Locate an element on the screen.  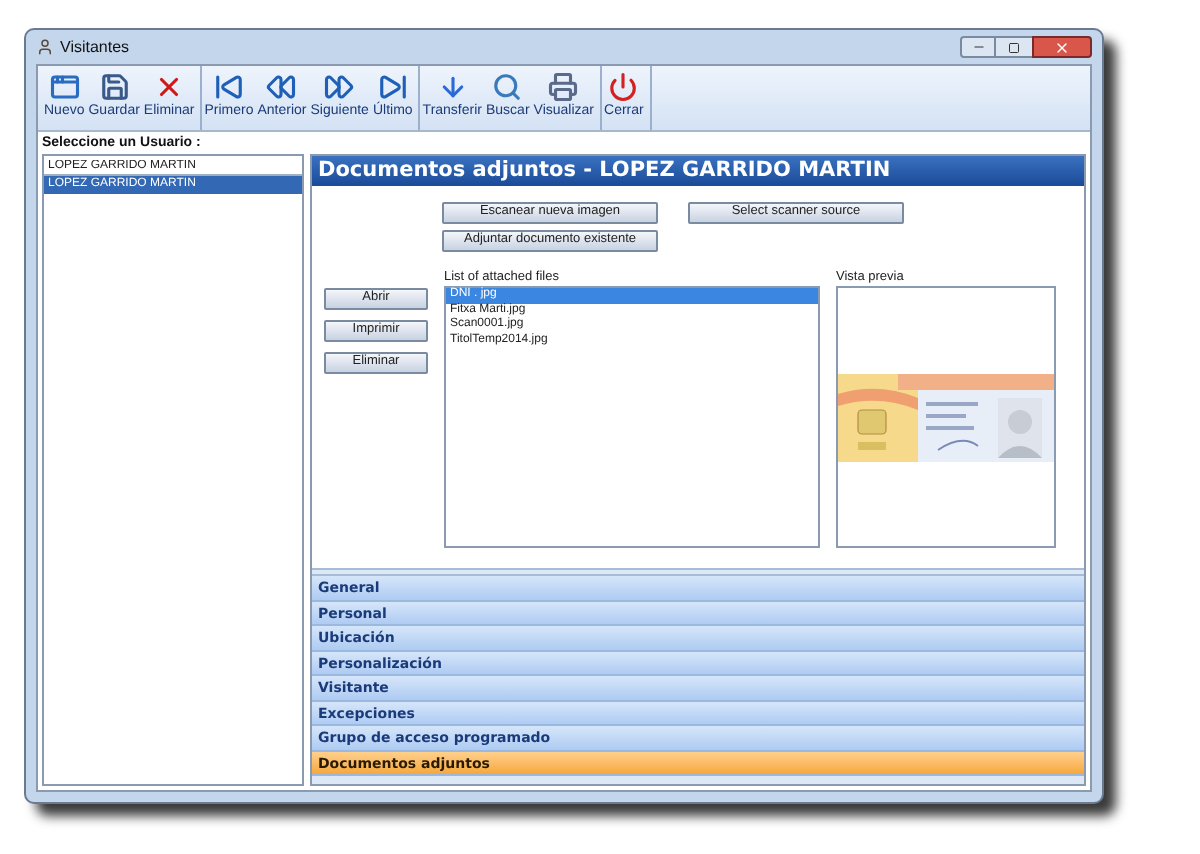
window-icon is located at coordinates (64, 87).